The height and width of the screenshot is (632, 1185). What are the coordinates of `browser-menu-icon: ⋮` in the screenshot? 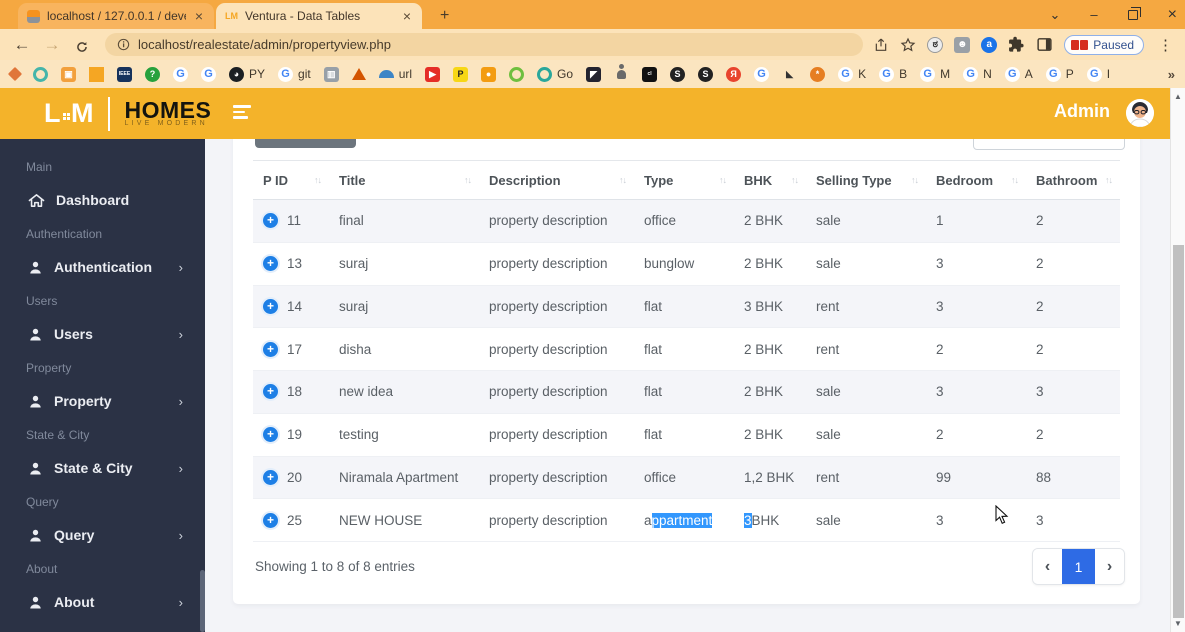 It's located at (1165, 45).